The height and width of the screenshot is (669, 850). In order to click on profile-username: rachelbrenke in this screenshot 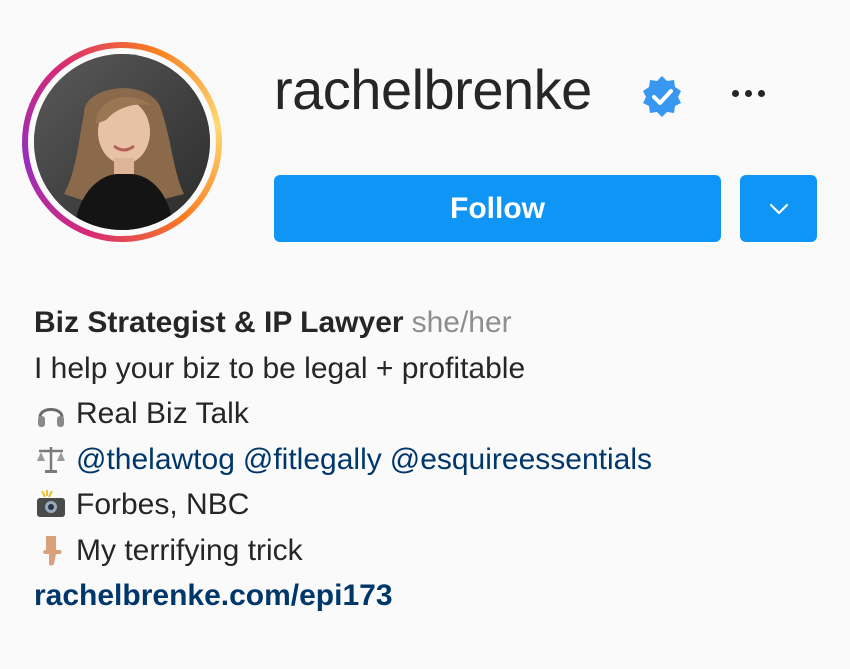, I will do `click(433, 89)`.